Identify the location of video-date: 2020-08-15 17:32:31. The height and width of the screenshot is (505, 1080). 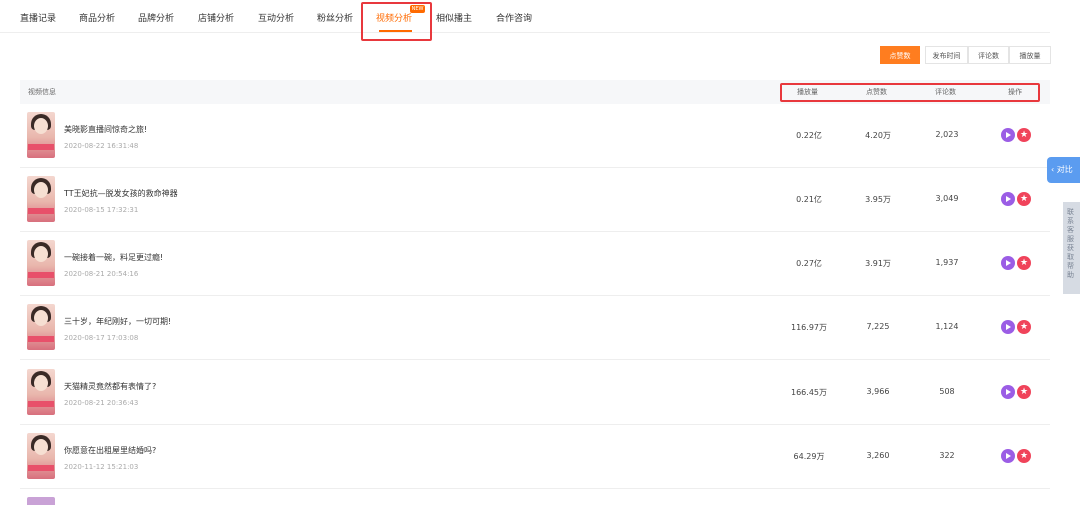
(101, 210).